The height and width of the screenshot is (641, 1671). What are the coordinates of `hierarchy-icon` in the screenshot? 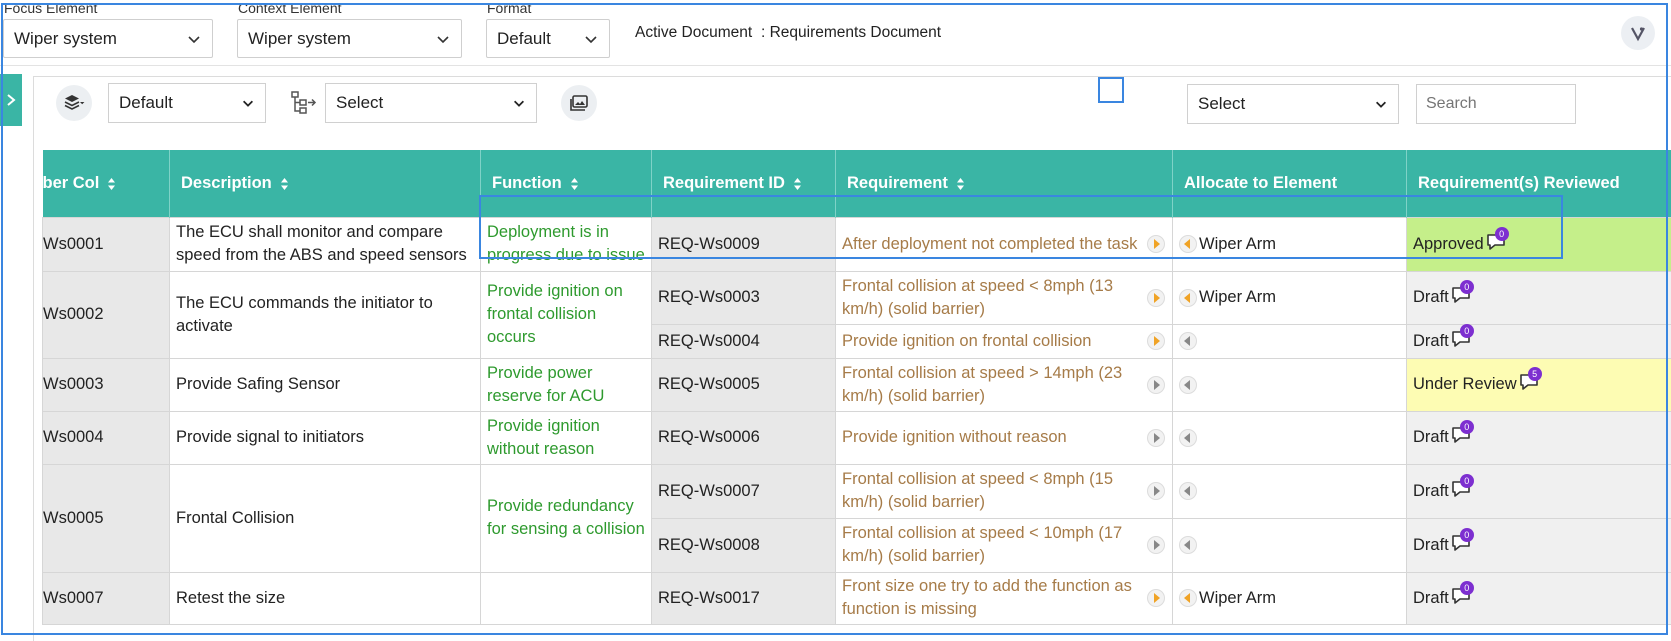 It's located at (304, 105).